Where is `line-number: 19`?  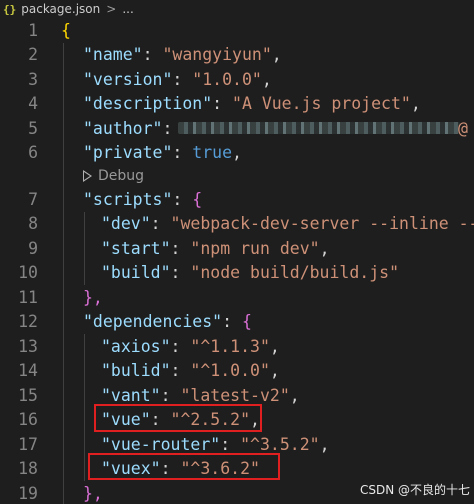
line-number: 19 is located at coordinates (28, 493).